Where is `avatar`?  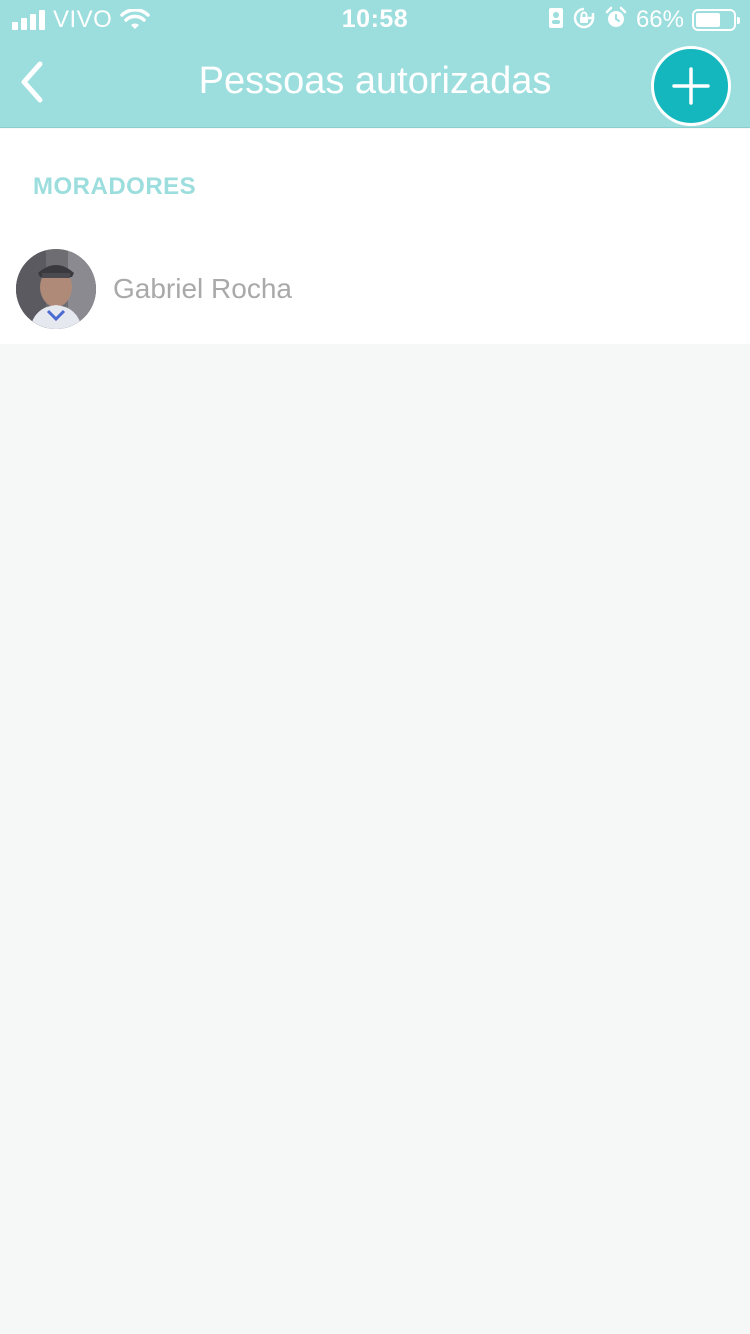
avatar is located at coordinates (56, 289).